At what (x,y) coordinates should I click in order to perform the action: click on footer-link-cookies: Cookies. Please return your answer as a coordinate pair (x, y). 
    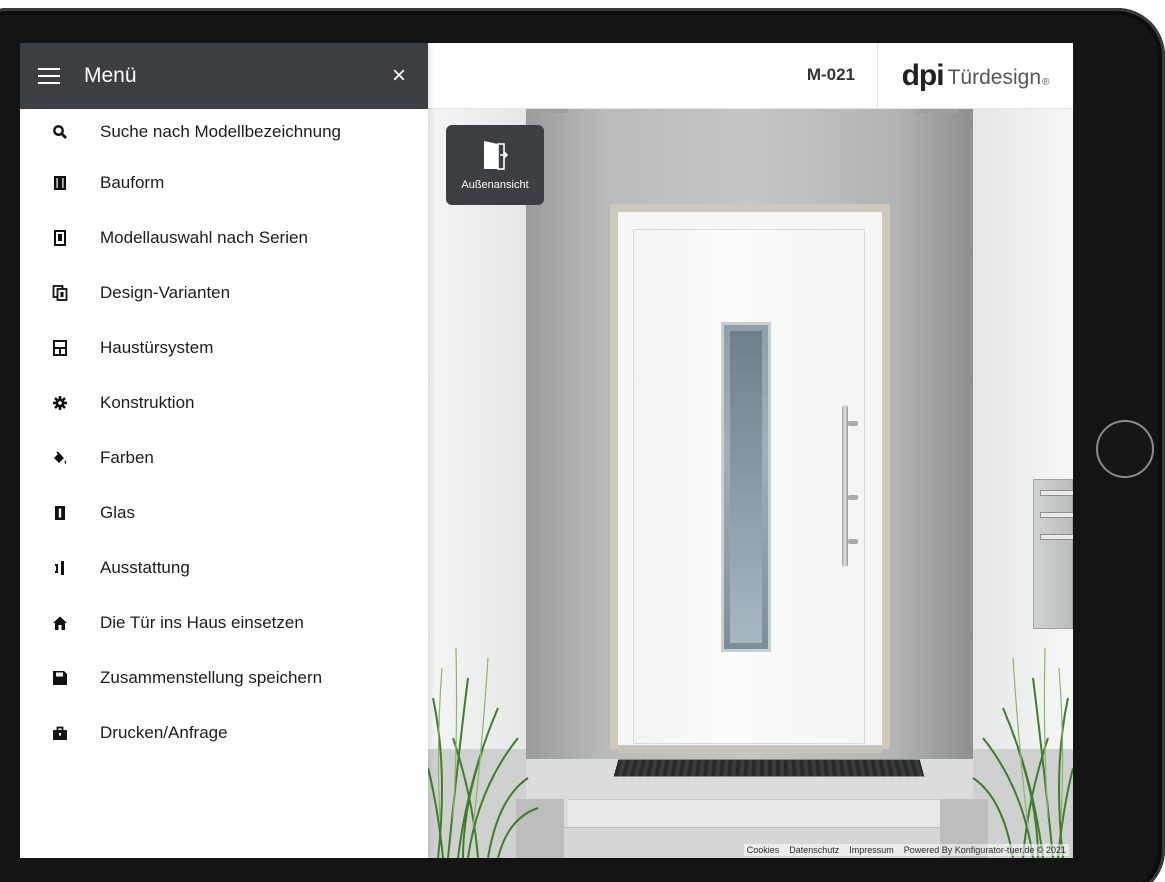
    Looking at the image, I should click on (763, 850).